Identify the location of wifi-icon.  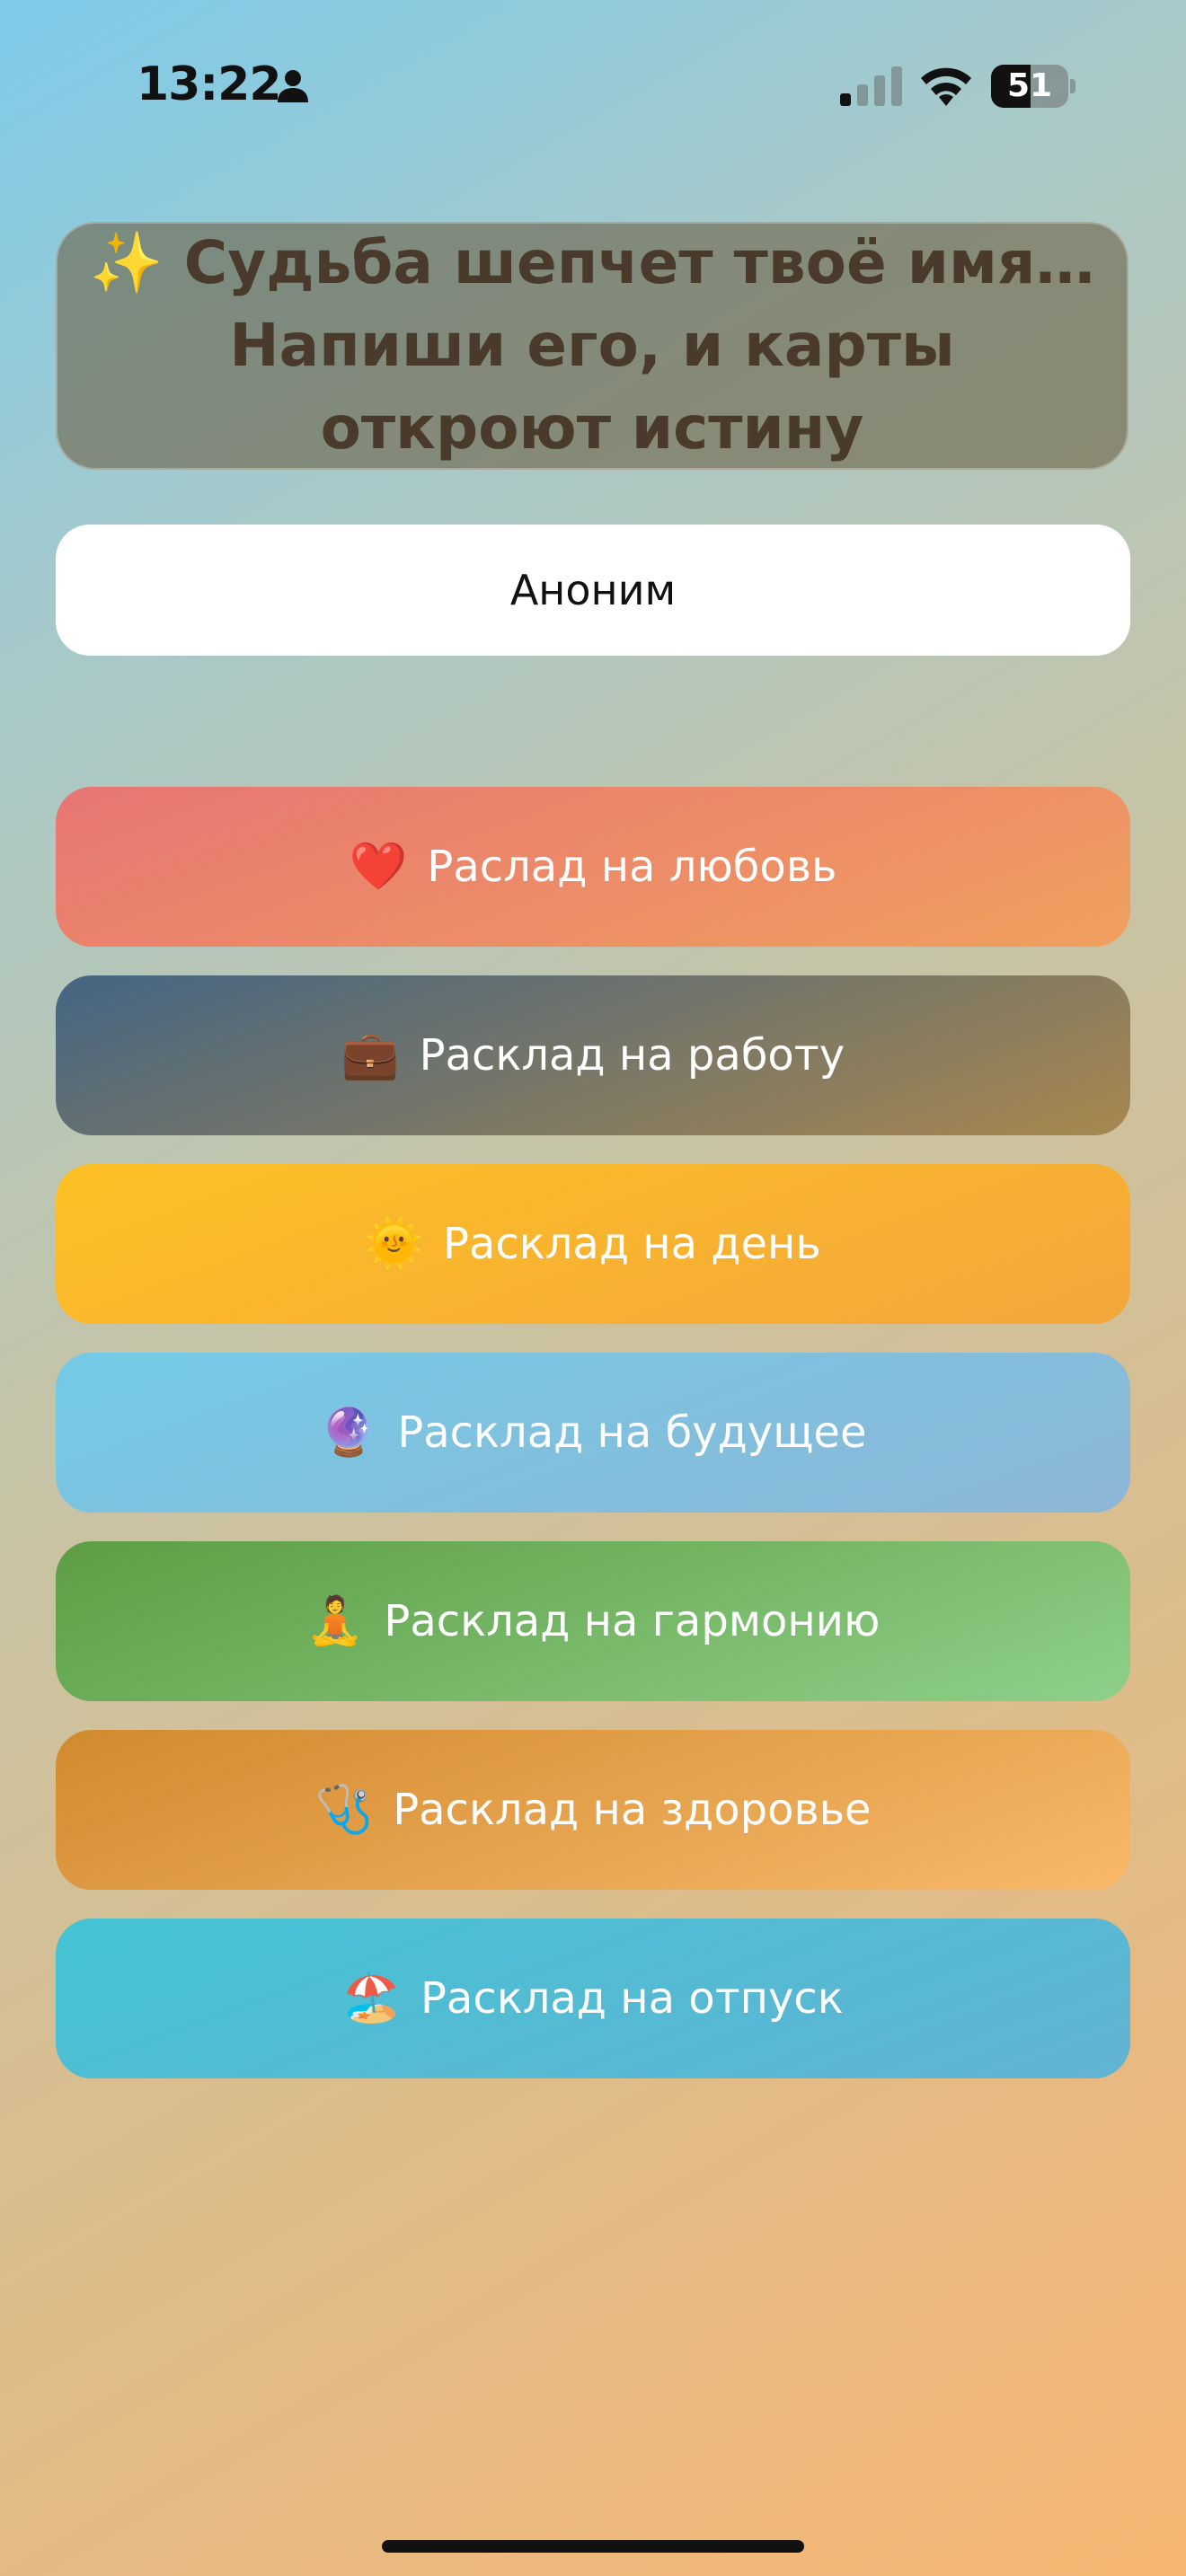
(946, 86).